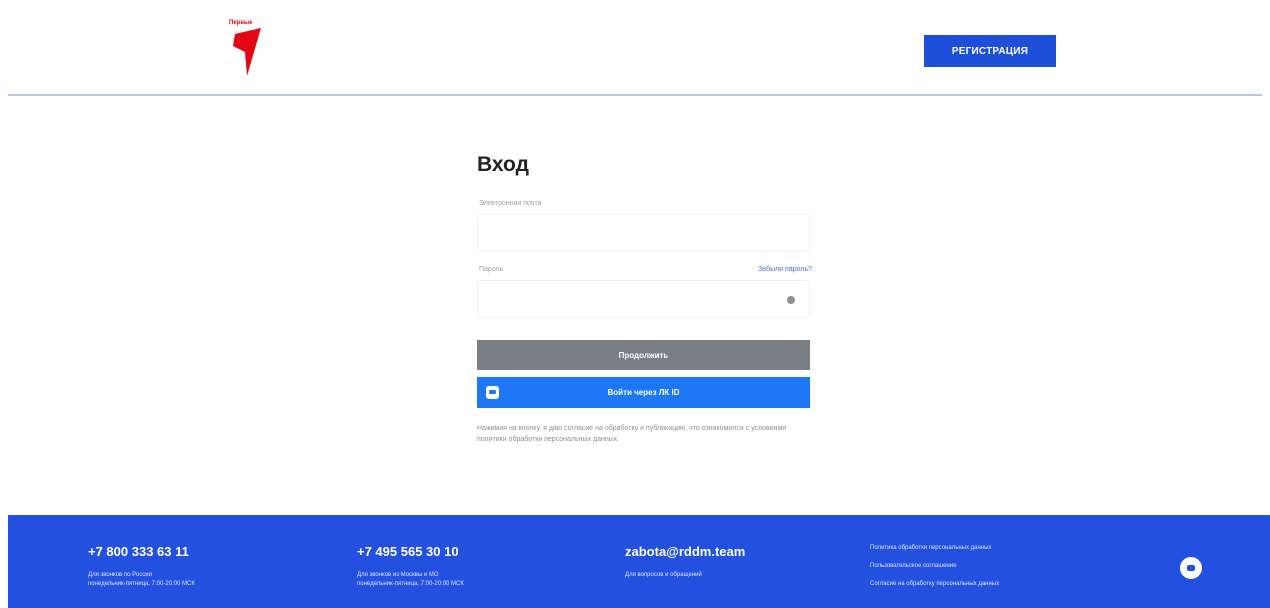 This screenshot has height=608, width=1270. Describe the element at coordinates (241, 23) in the screenshot. I see `logo-text: Первые` at that location.